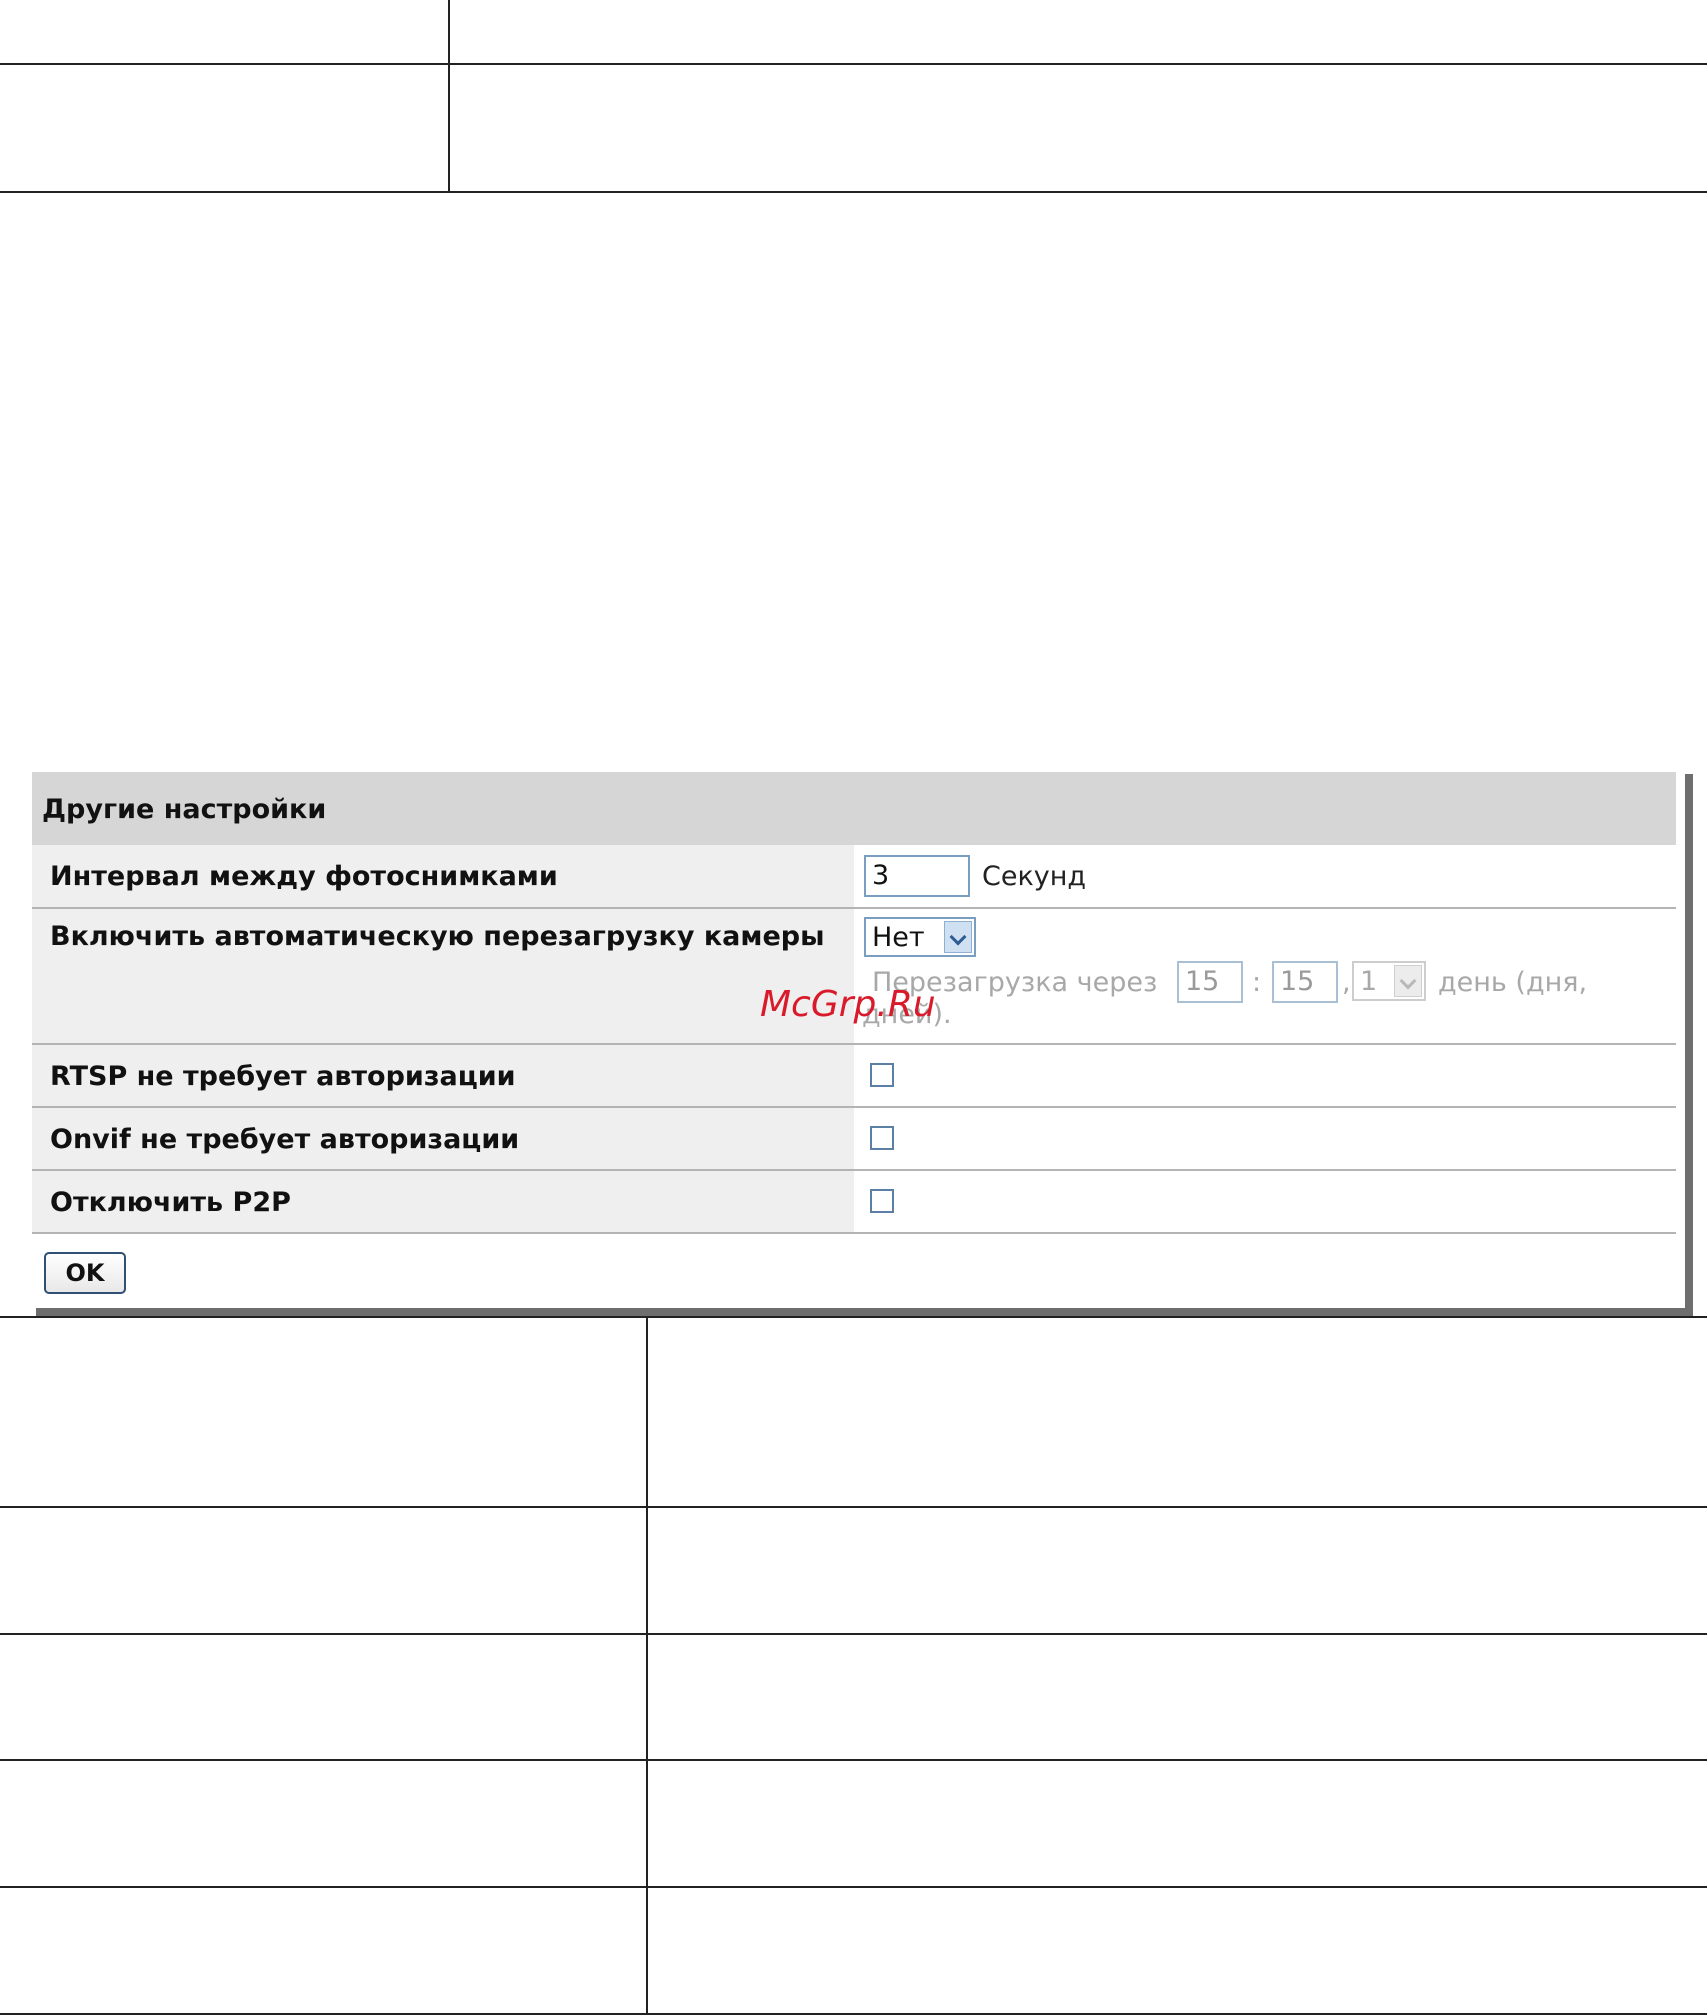  I want to click on reboot-days-select: 1, so click(1389, 981).